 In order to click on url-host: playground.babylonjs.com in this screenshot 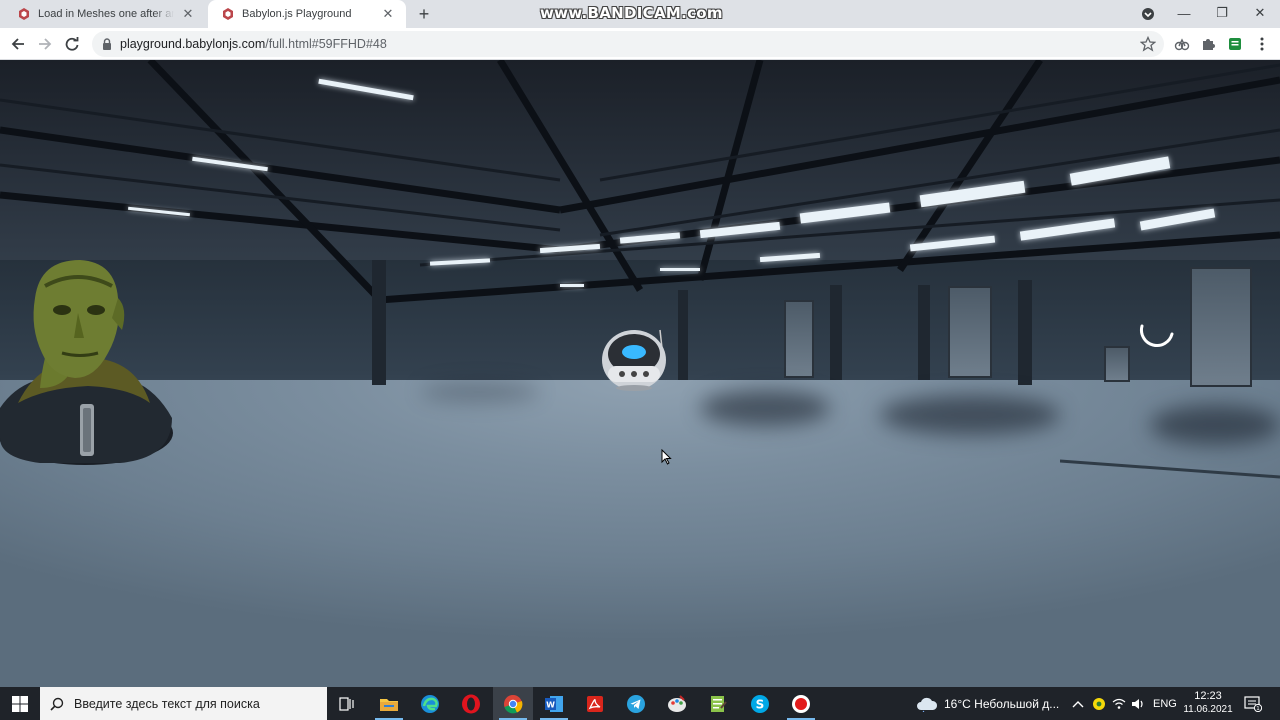, I will do `click(193, 44)`.